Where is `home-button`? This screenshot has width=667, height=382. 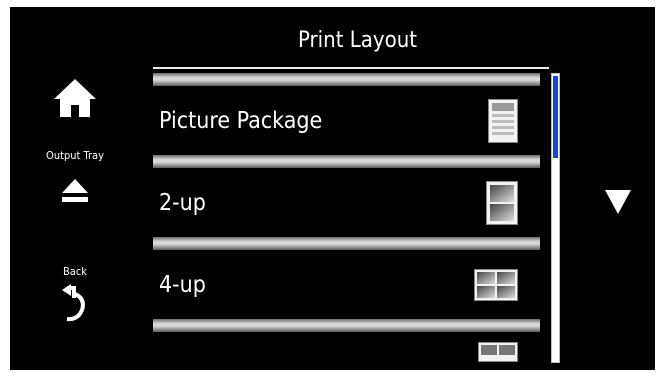
home-button is located at coordinates (75, 99).